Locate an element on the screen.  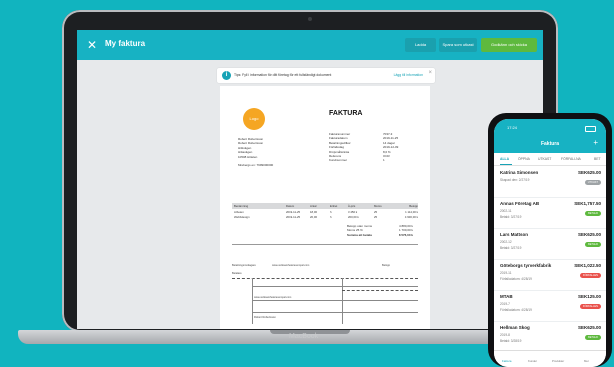
table-cell: h is located at coordinates (331, 211).